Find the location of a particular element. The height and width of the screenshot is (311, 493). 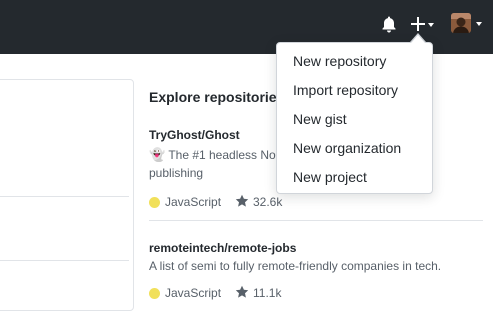

repo-description-line: publishing is located at coordinates (176, 173).